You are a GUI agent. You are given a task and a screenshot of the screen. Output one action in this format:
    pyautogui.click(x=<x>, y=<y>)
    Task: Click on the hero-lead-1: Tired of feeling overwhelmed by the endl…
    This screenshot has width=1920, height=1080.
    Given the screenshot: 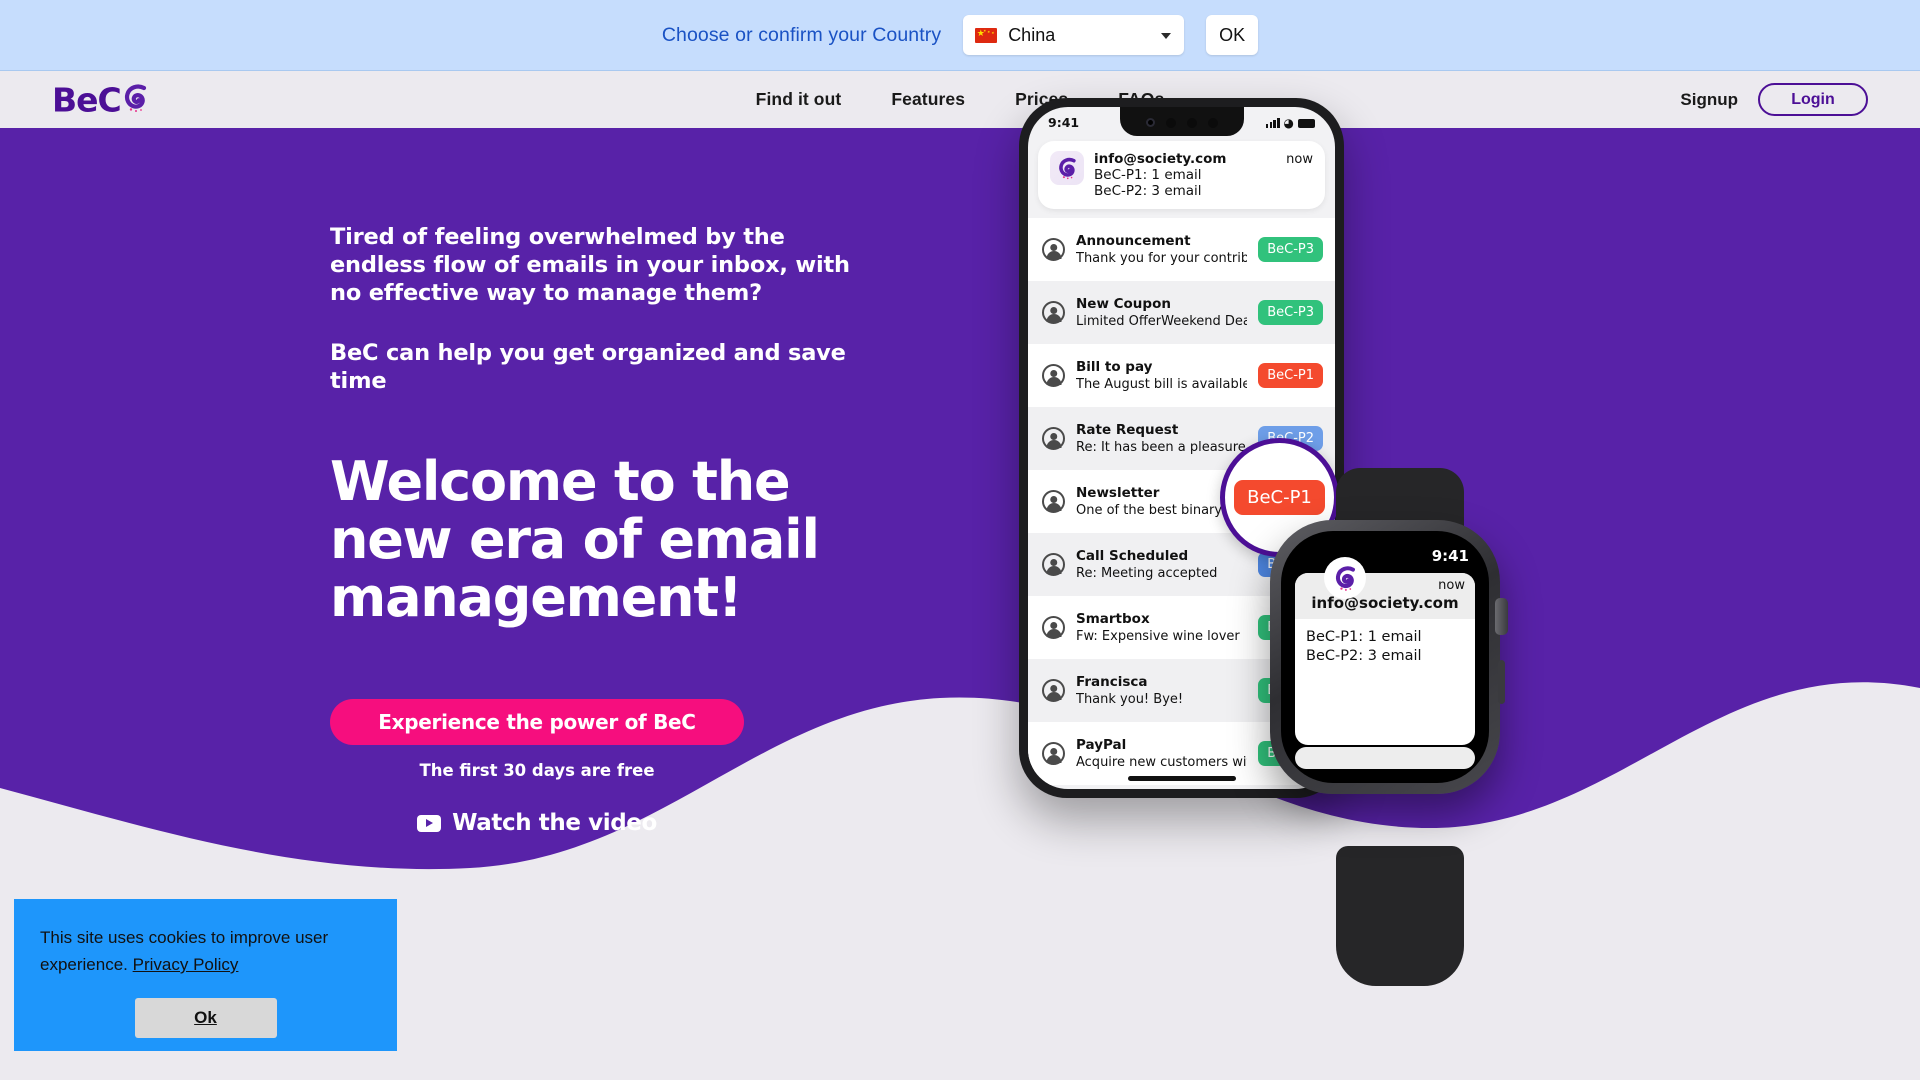 What is the action you would take?
    pyautogui.click(x=590, y=265)
    